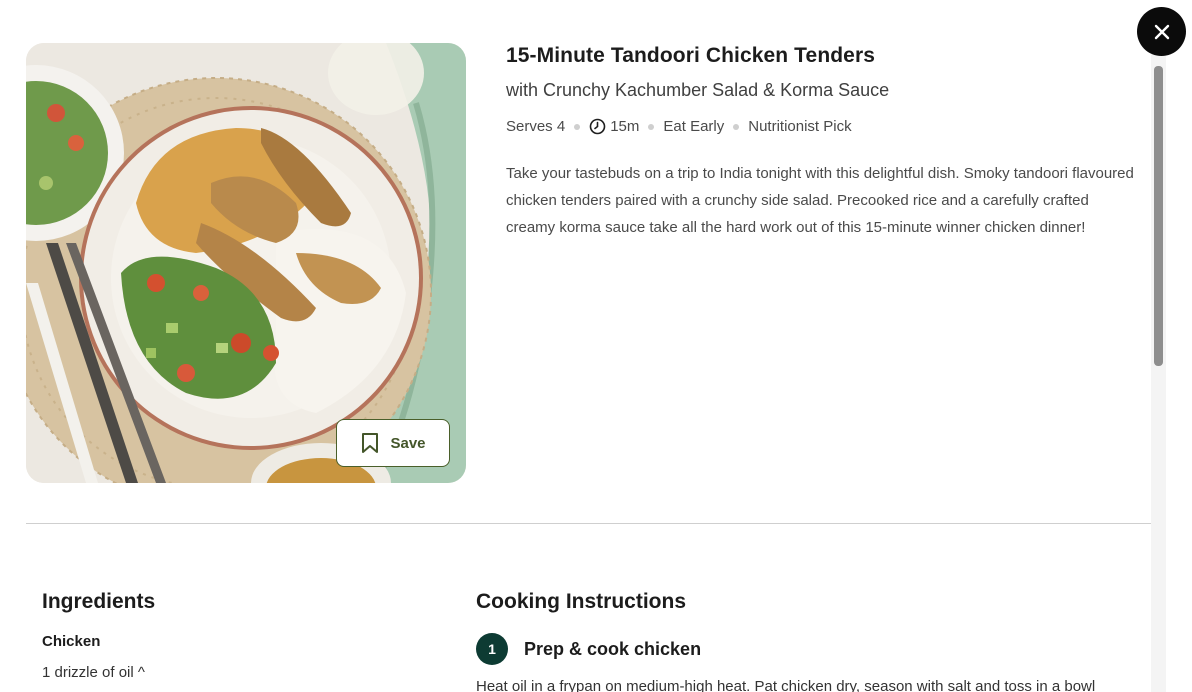 The height and width of the screenshot is (692, 1192). I want to click on bookmark-icon, so click(370, 443).